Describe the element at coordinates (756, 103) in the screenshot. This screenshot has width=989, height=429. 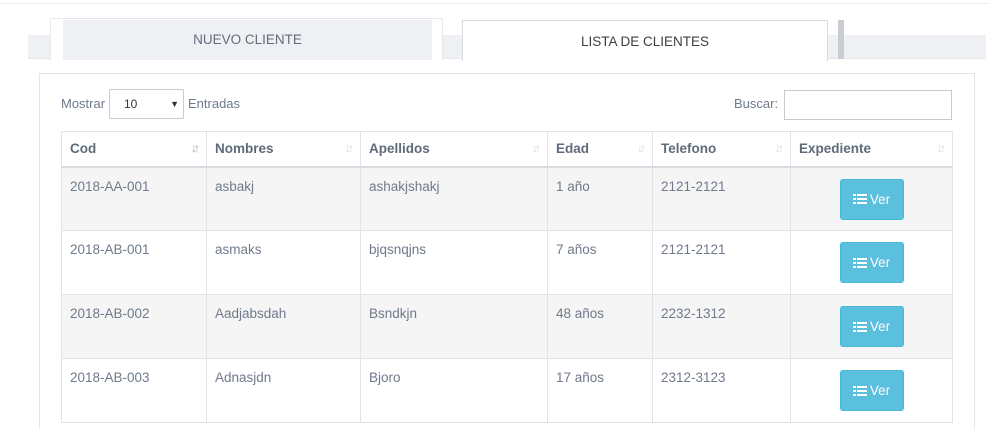
I see `search-label: Buscar:` at that location.